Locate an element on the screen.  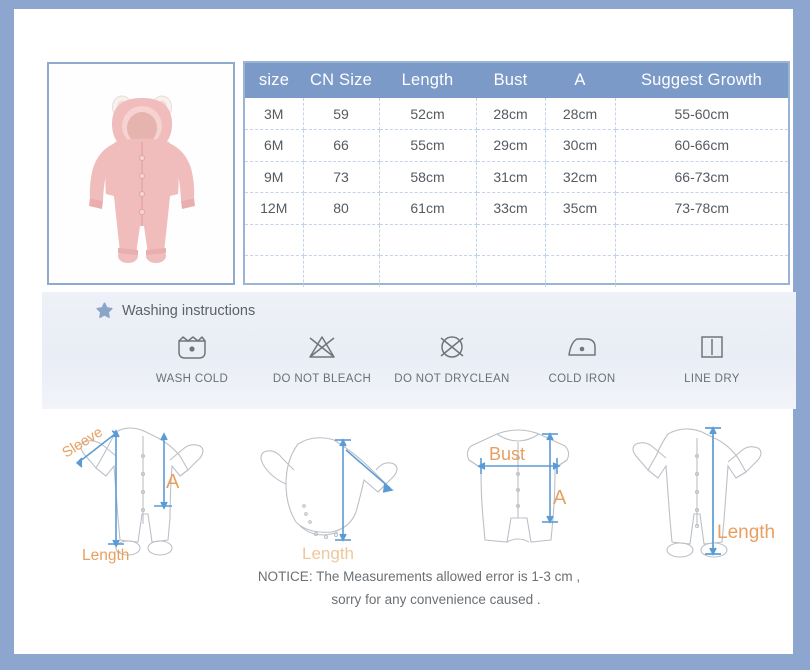
table-row: 3M 59 52cm 28cm 28cm 55-60cm is located at coordinates (516, 114).